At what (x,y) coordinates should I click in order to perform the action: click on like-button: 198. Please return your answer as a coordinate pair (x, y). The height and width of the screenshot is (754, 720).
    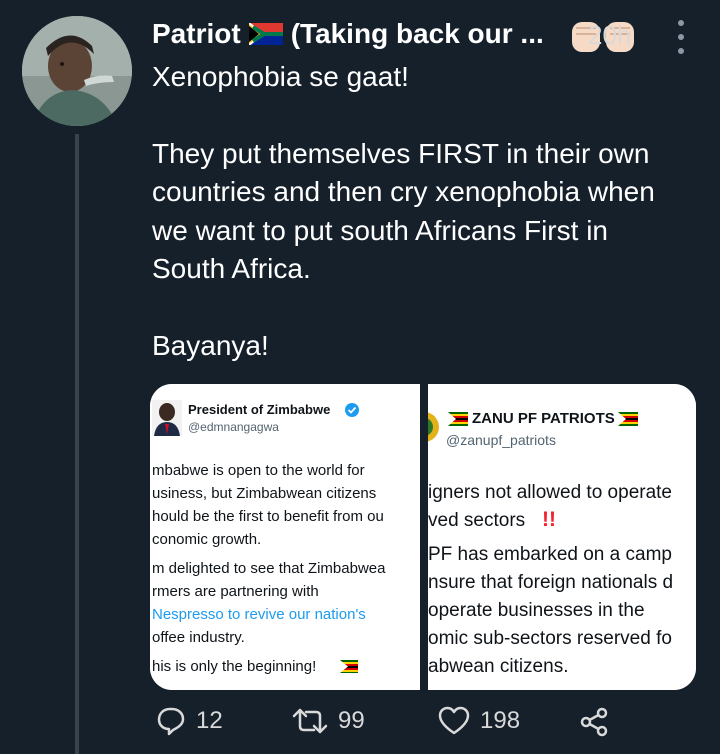
    Looking at the image, I should click on (479, 721).